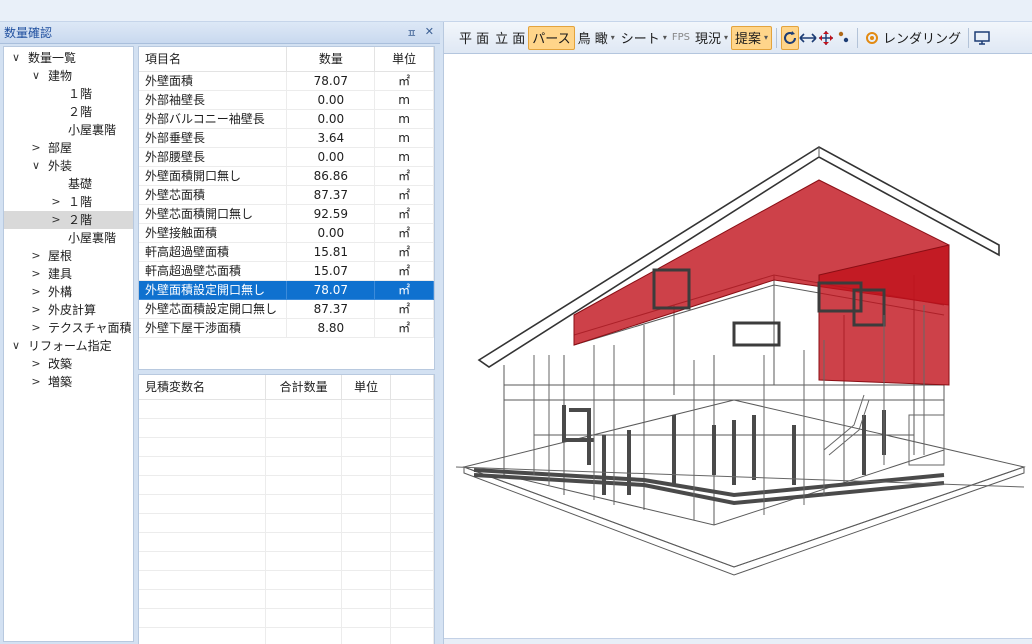 The width and height of the screenshot is (1032, 644). What do you see at coordinates (68, 166) in the screenshot?
I see `tree-node: ∨ 外装` at bounding box center [68, 166].